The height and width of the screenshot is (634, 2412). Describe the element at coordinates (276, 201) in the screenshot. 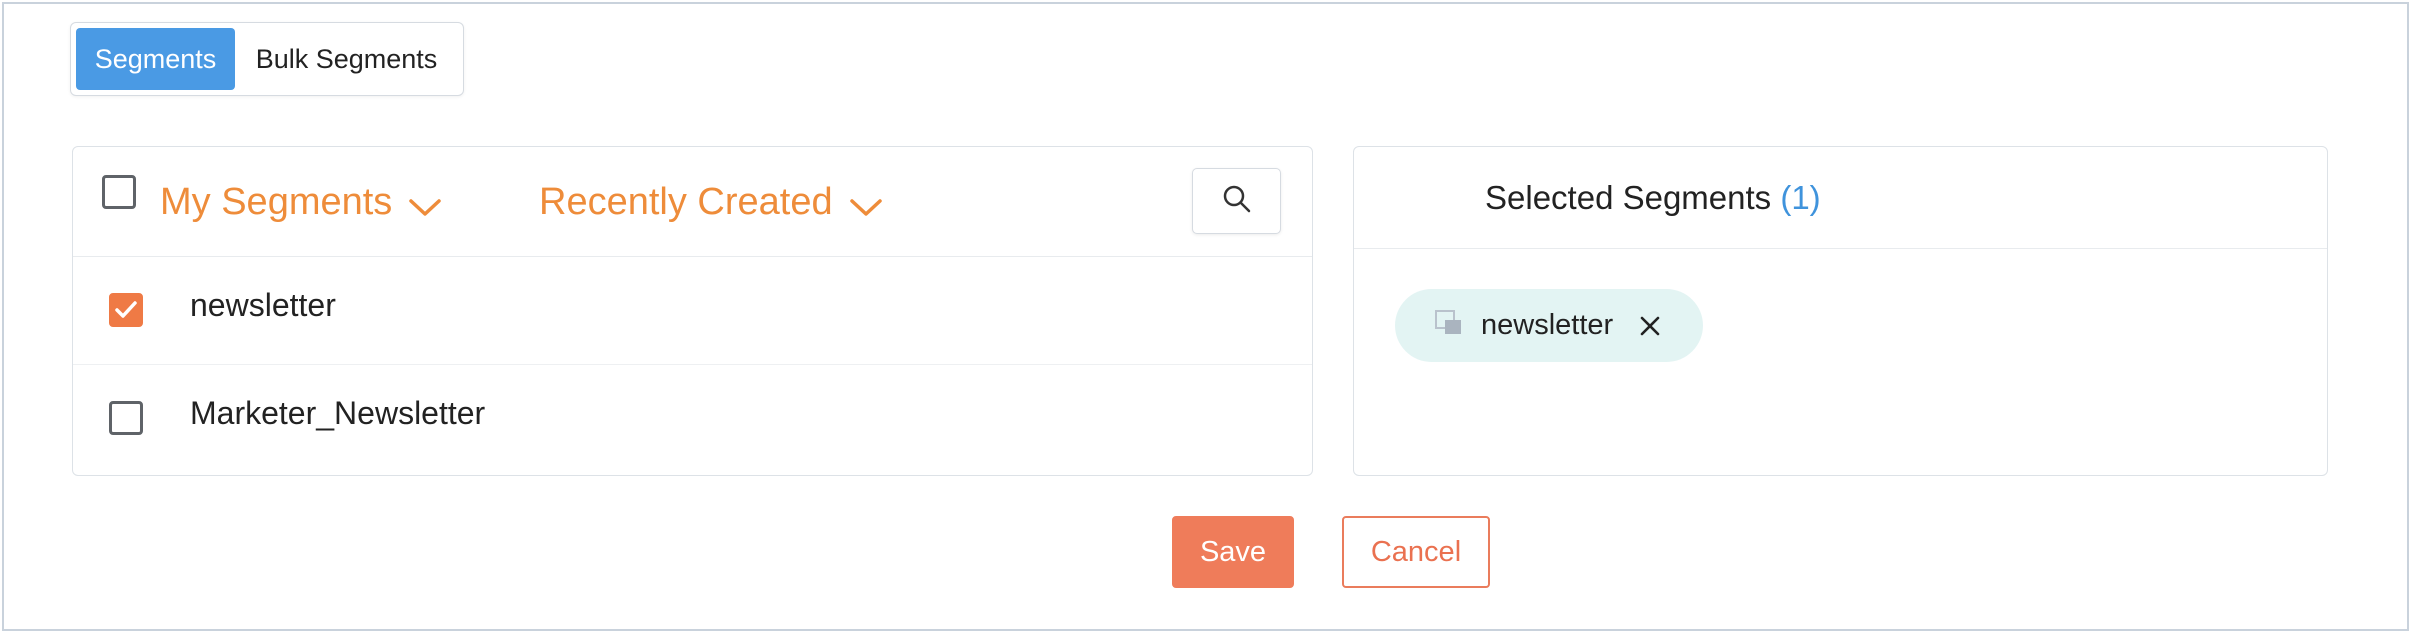

I see `owner-filter-label: My Segments` at that location.